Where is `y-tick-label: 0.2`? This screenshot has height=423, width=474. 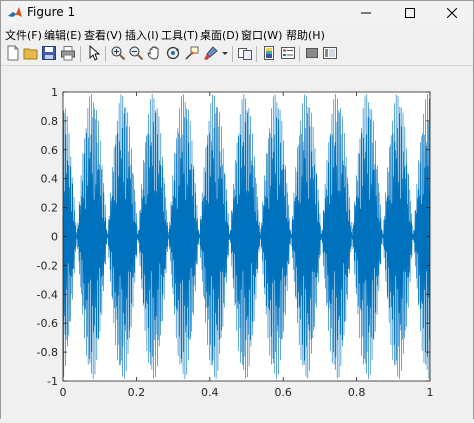 y-tick-label: 0.2 is located at coordinates (50, 208).